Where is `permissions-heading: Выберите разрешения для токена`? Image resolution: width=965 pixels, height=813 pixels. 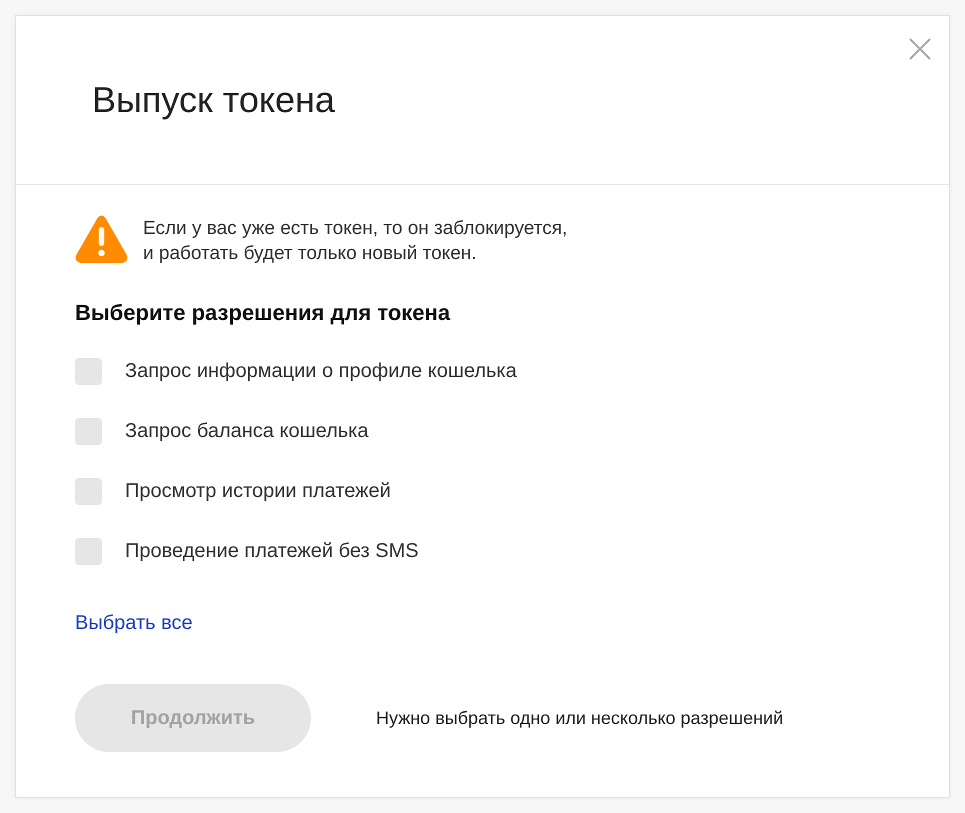 permissions-heading: Выберите разрешения для токена is located at coordinates (262, 313).